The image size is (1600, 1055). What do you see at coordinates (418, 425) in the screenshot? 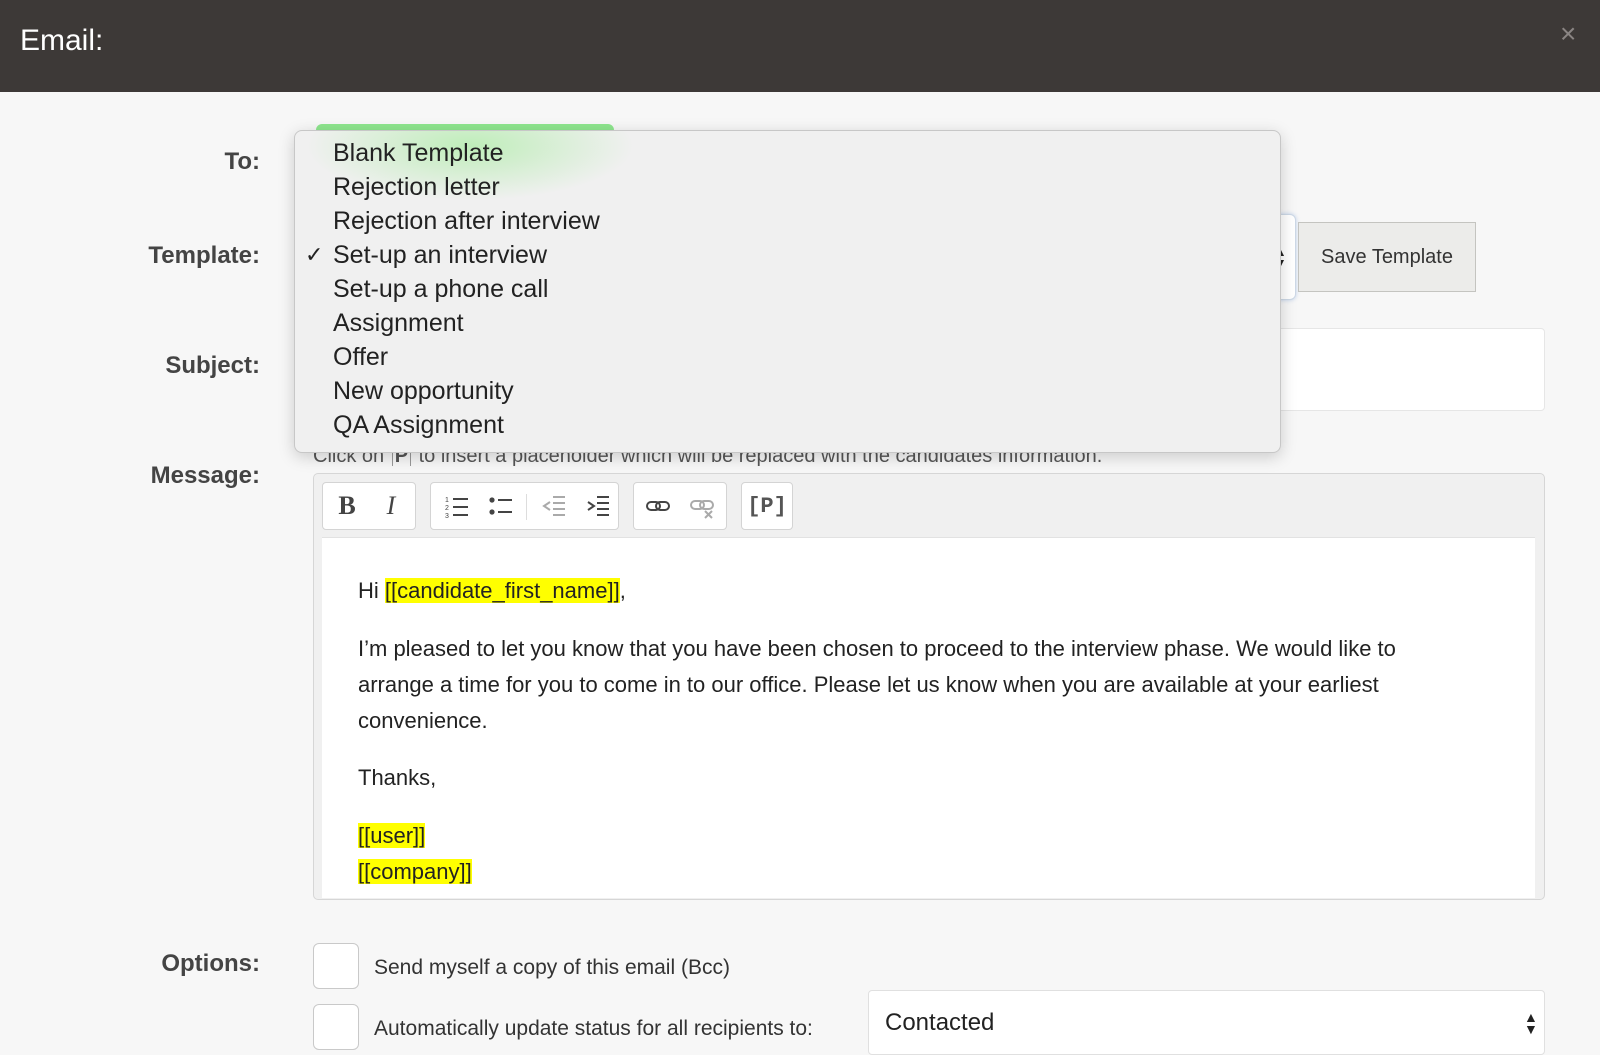
I see `dropdown-option-label: QA Assignment` at bounding box center [418, 425].